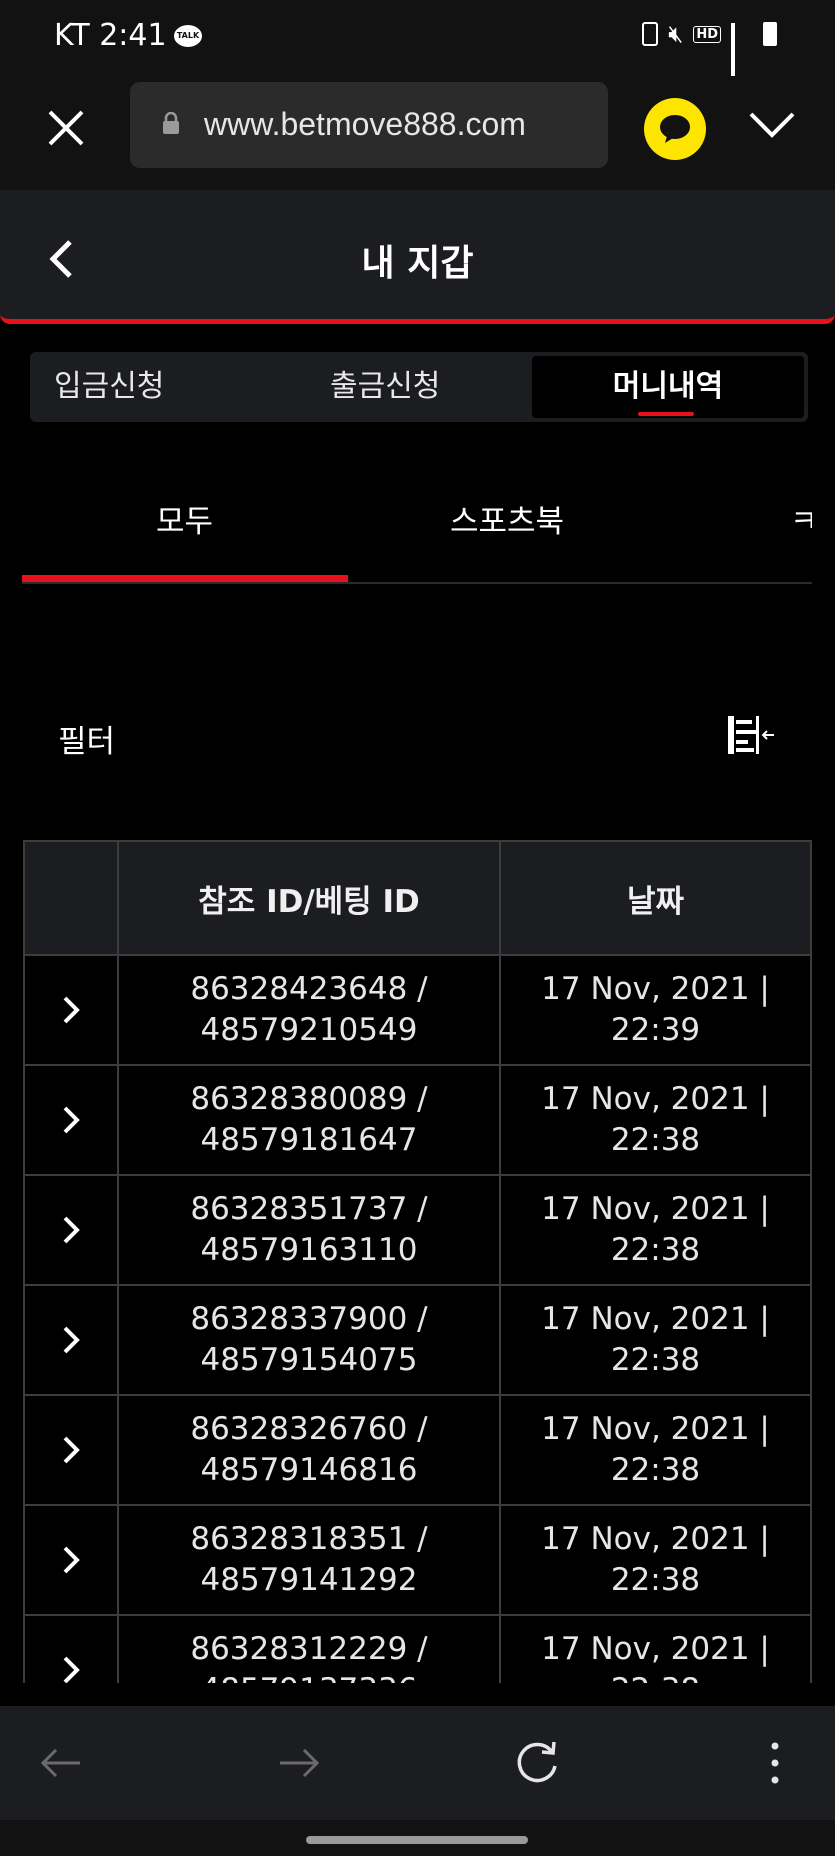  I want to click on bet-id: 48579137336, so click(308, 1676).